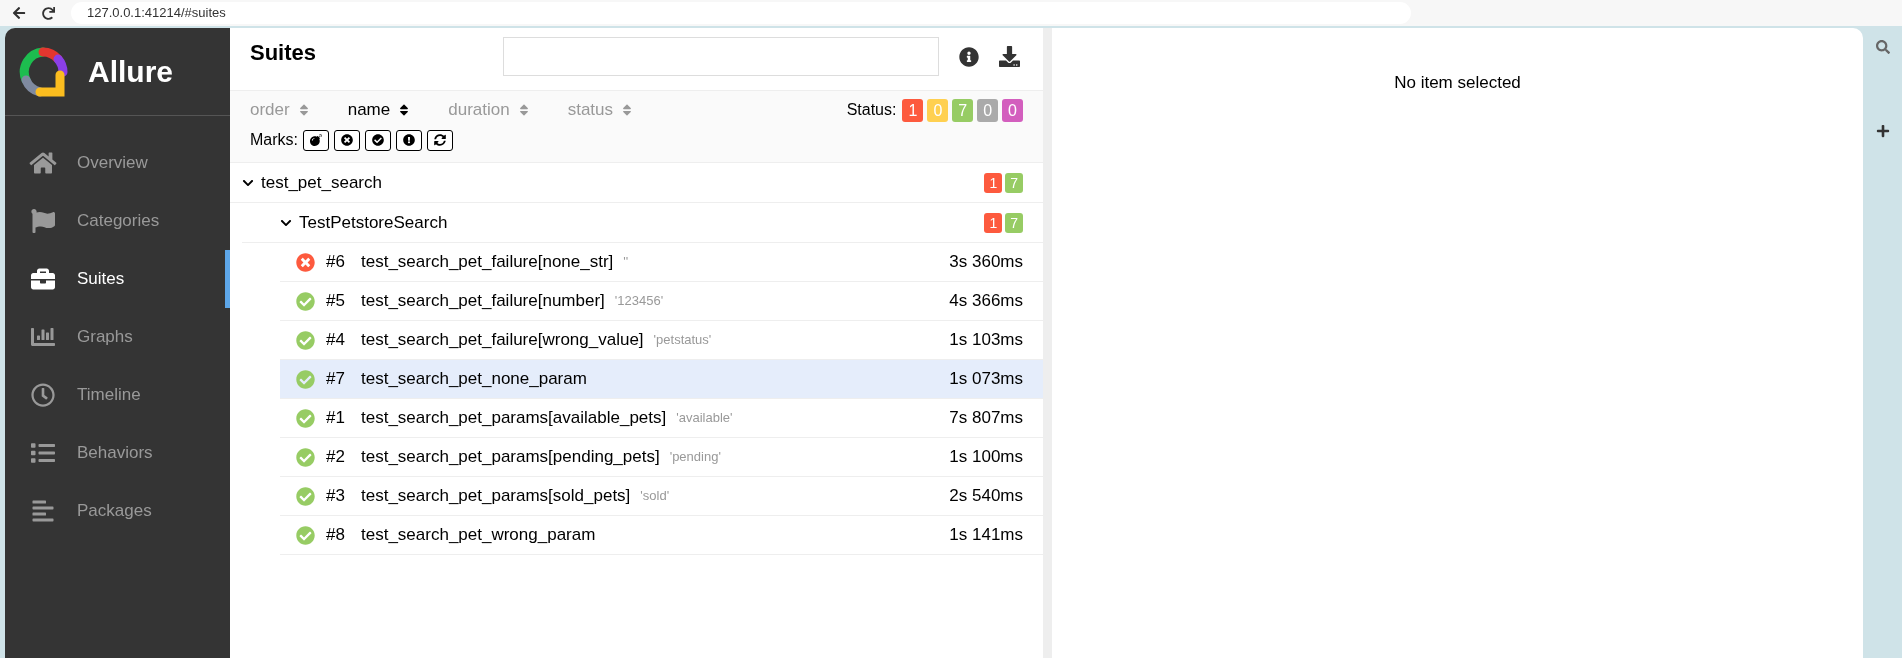 The height and width of the screenshot is (658, 1902). Describe the element at coordinates (655, 496) in the screenshot. I see `test-parameter: 'sold'` at that location.